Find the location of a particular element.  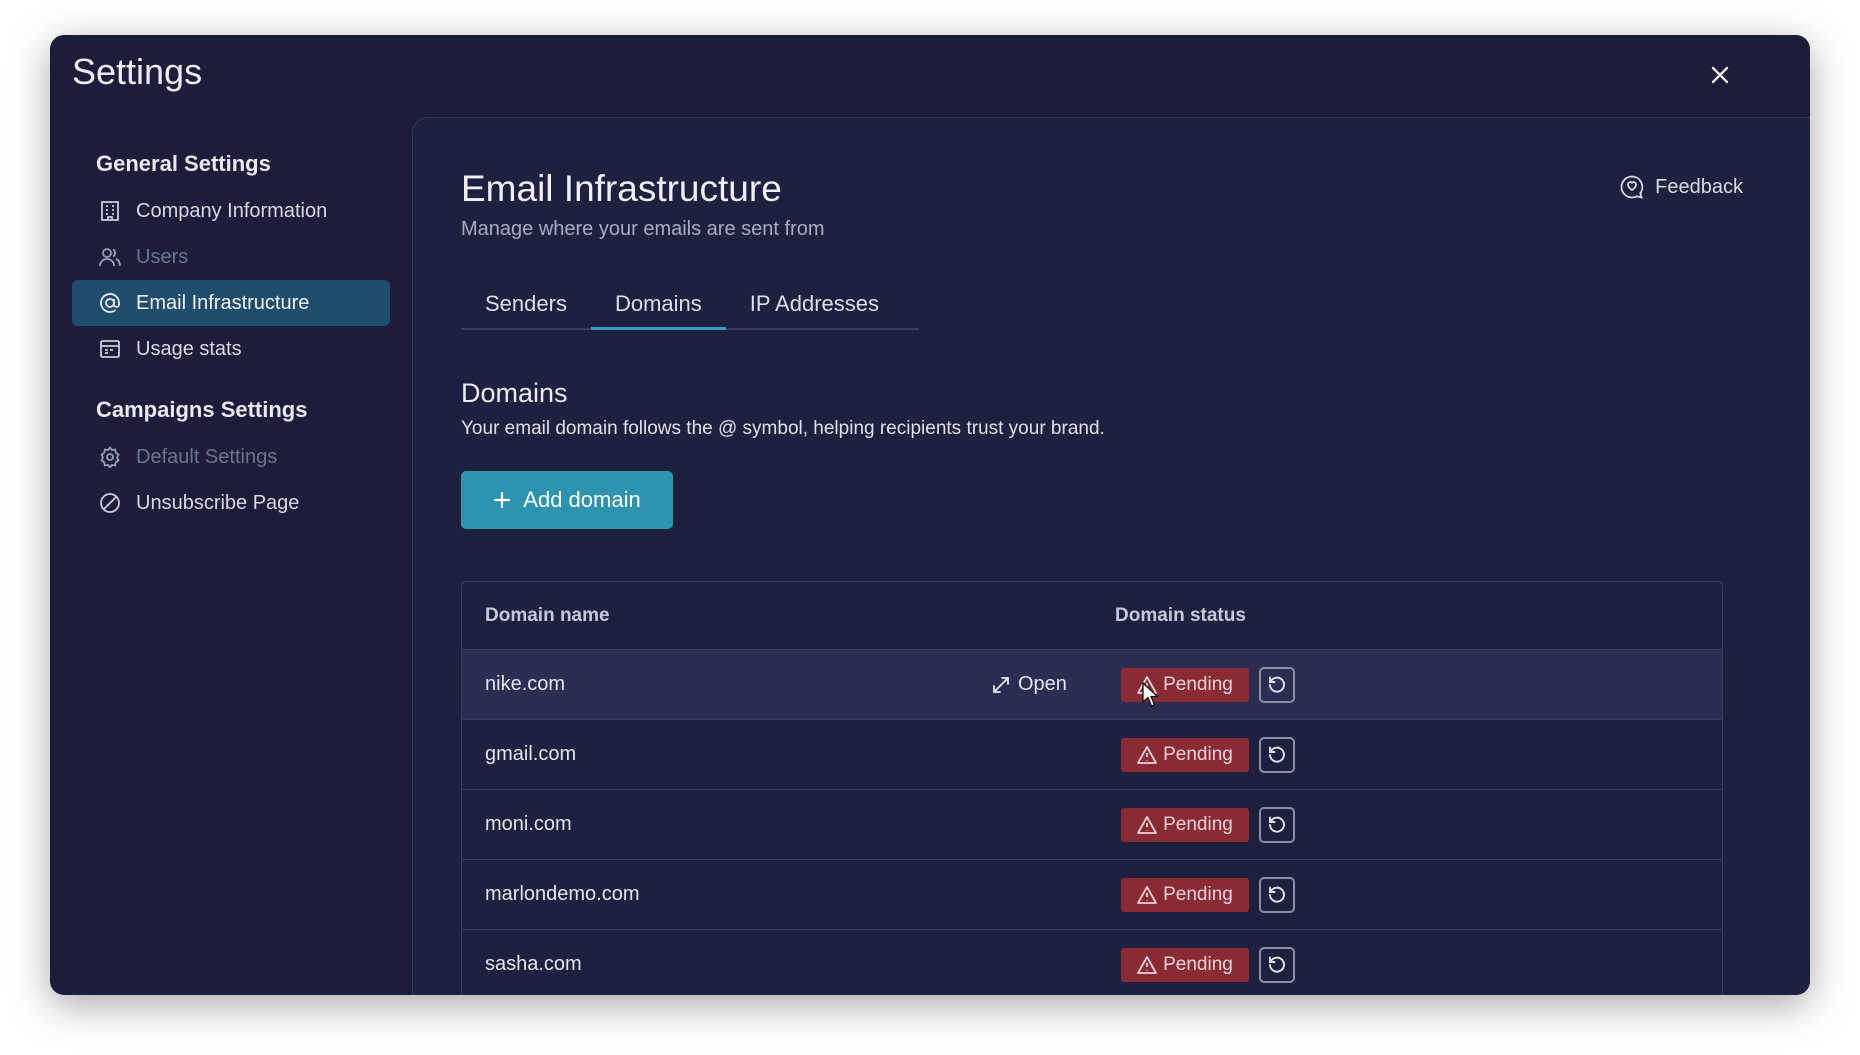

tab-ip-addresses: IP Addresses is located at coordinates (814, 304).